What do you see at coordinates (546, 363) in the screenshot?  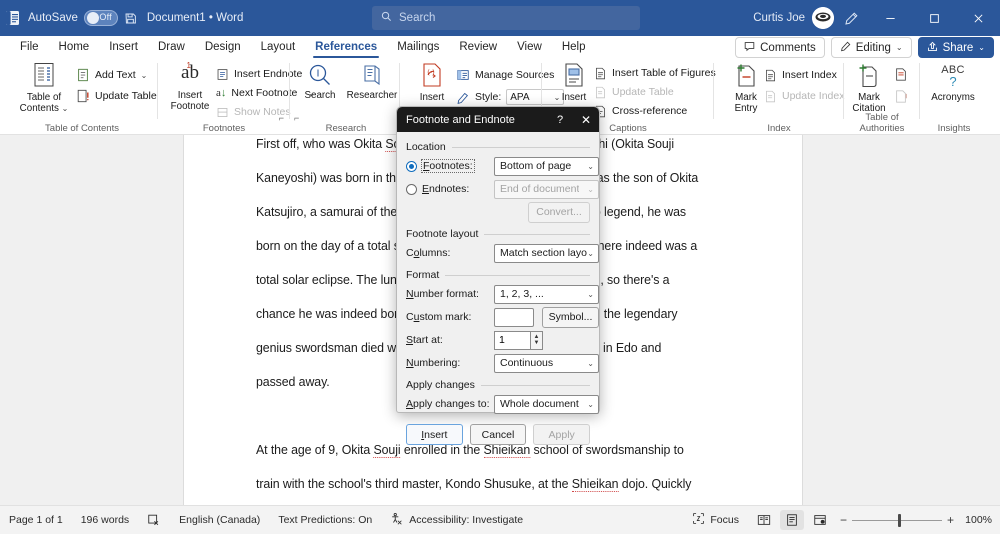 I see `numbering-dropdown: Continuous ⌄` at bounding box center [546, 363].